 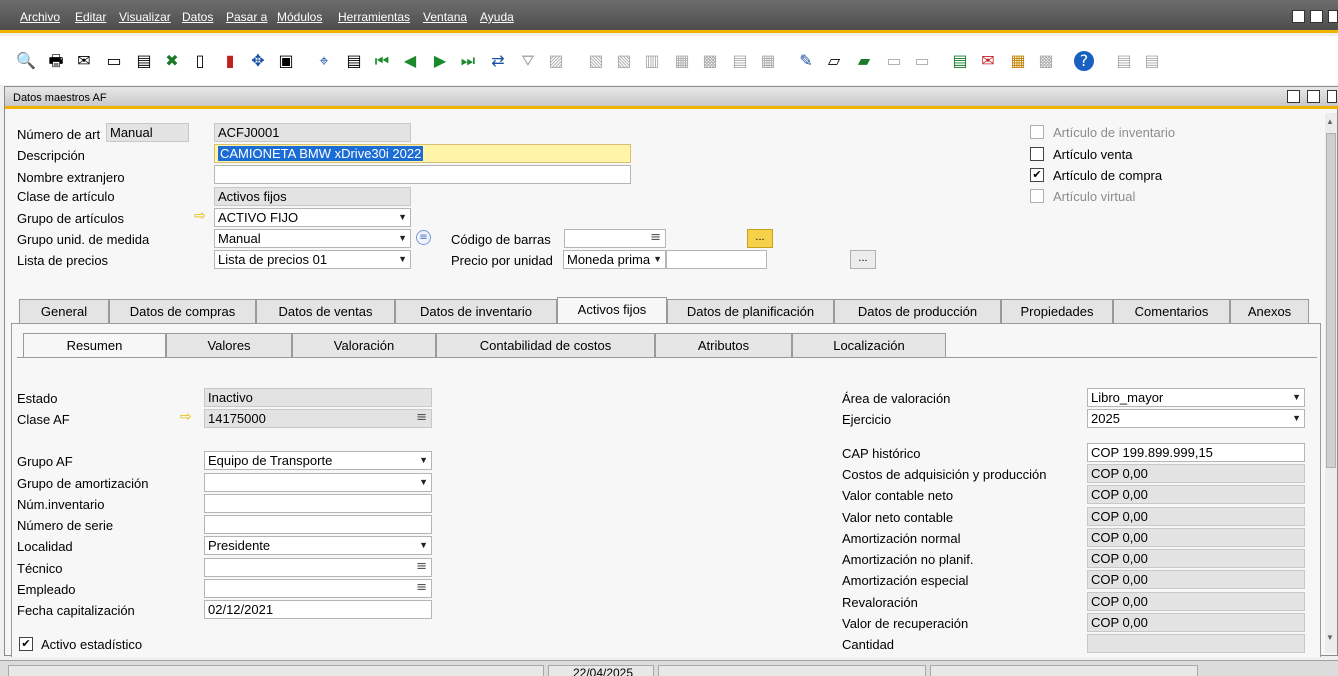 What do you see at coordinates (834, 61) in the screenshot?
I see `form-settings-icon: ▱` at bounding box center [834, 61].